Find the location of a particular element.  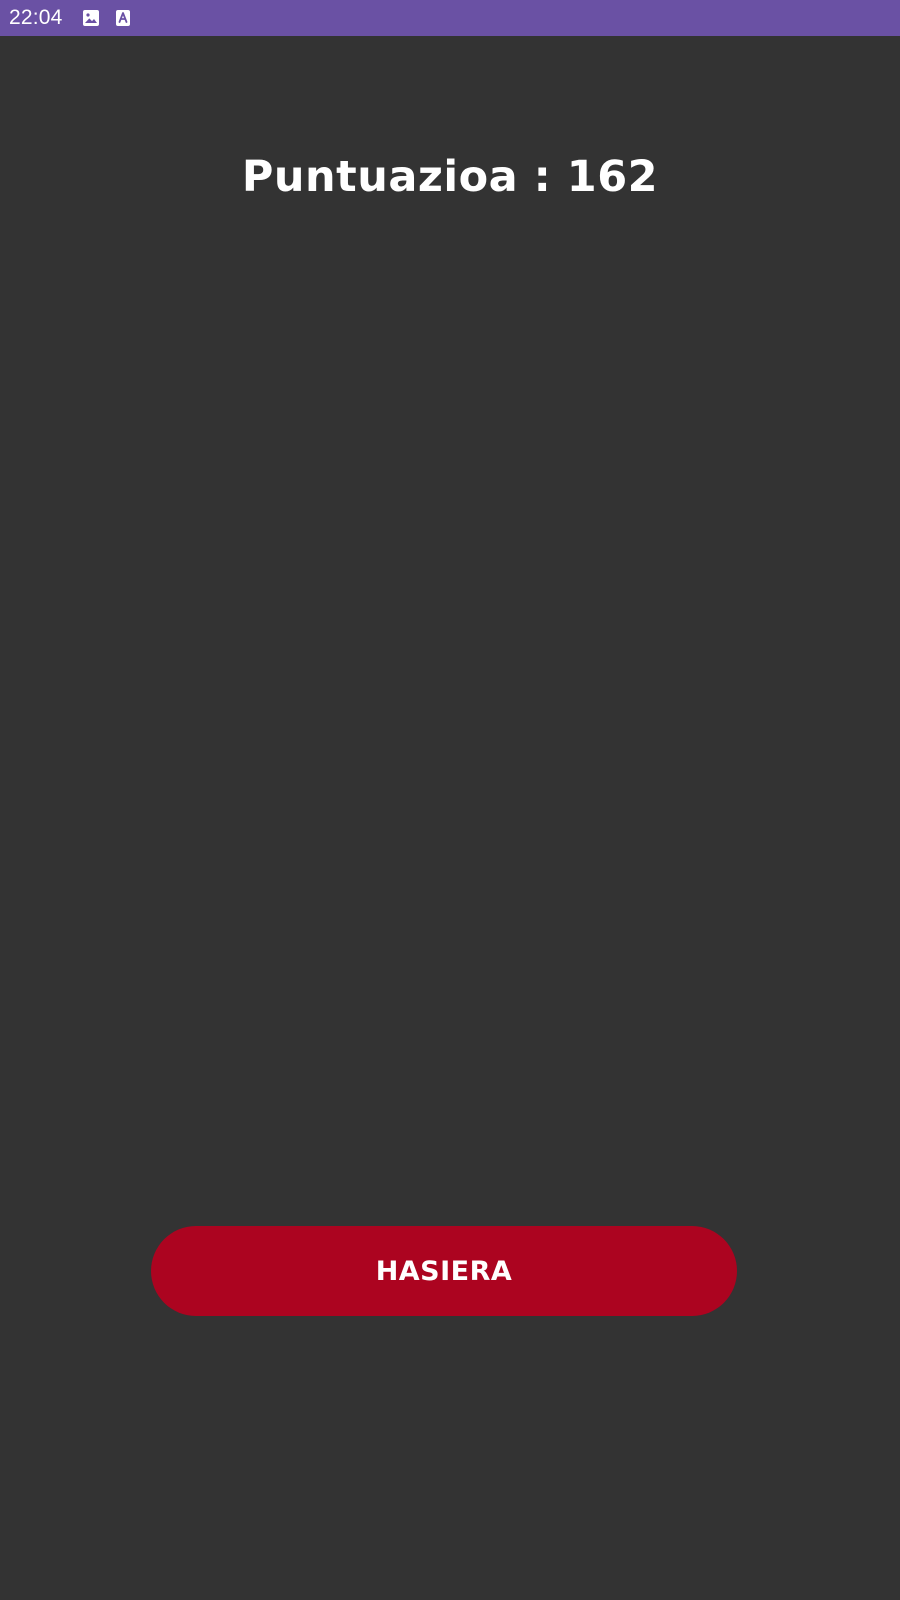

home-button: HASIERA is located at coordinates (444, 1271).